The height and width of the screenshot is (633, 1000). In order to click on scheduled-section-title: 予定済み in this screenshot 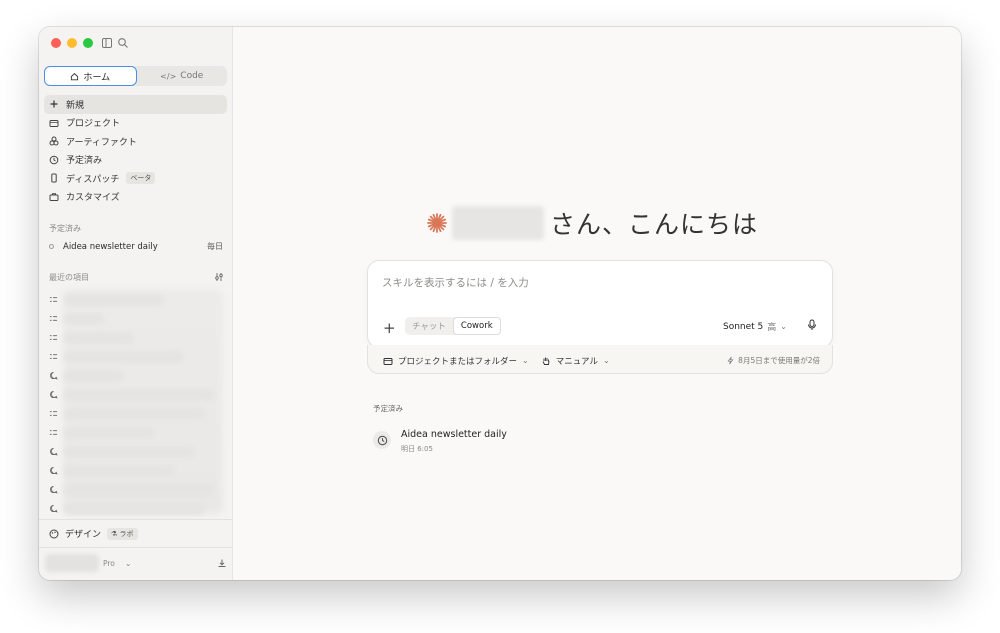, I will do `click(388, 408)`.